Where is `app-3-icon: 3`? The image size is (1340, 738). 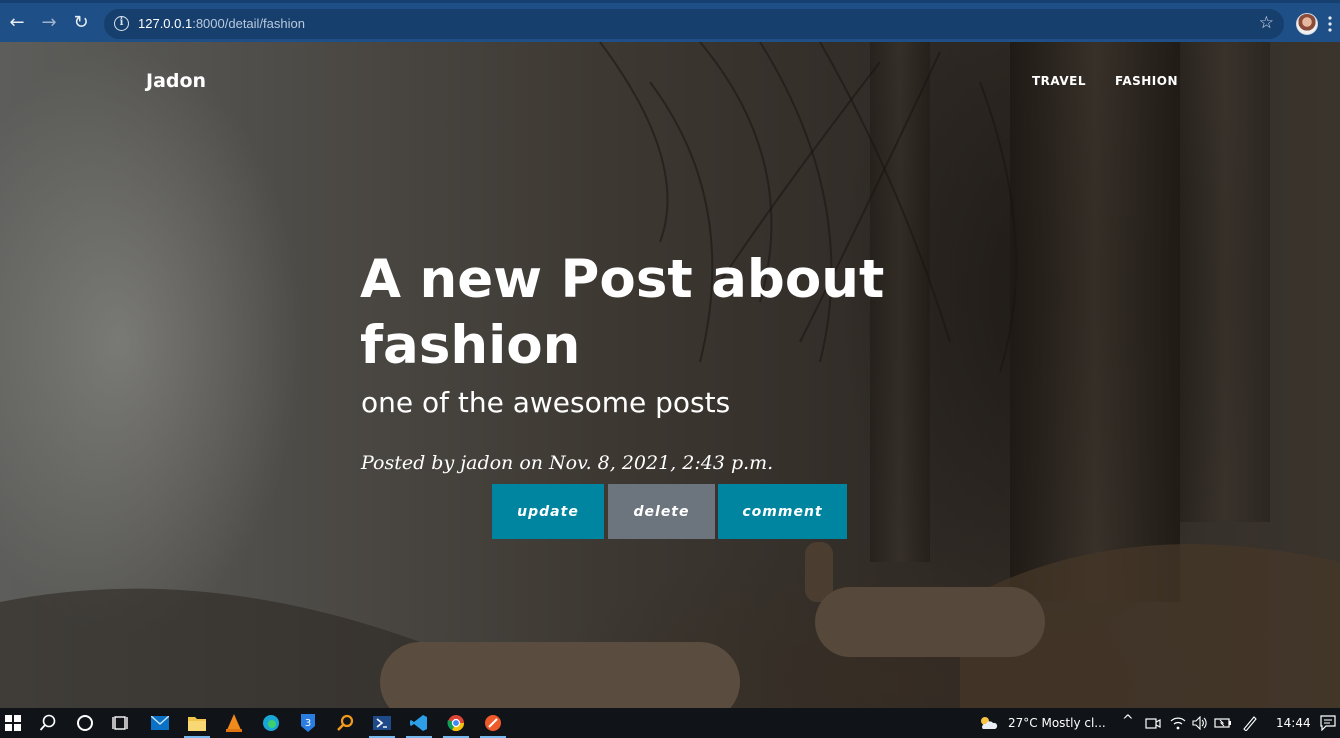 app-3-icon: 3 is located at coordinates (308, 723).